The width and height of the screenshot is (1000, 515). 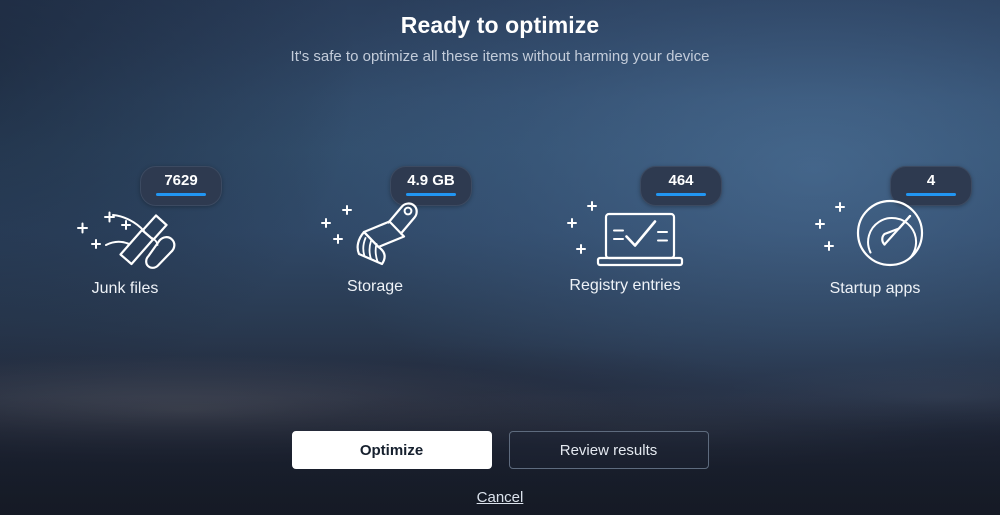 What do you see at coordinates (931, 180) in the screenshot?
I see `startup-apps-value: 4` at bounding box center [931, 180].